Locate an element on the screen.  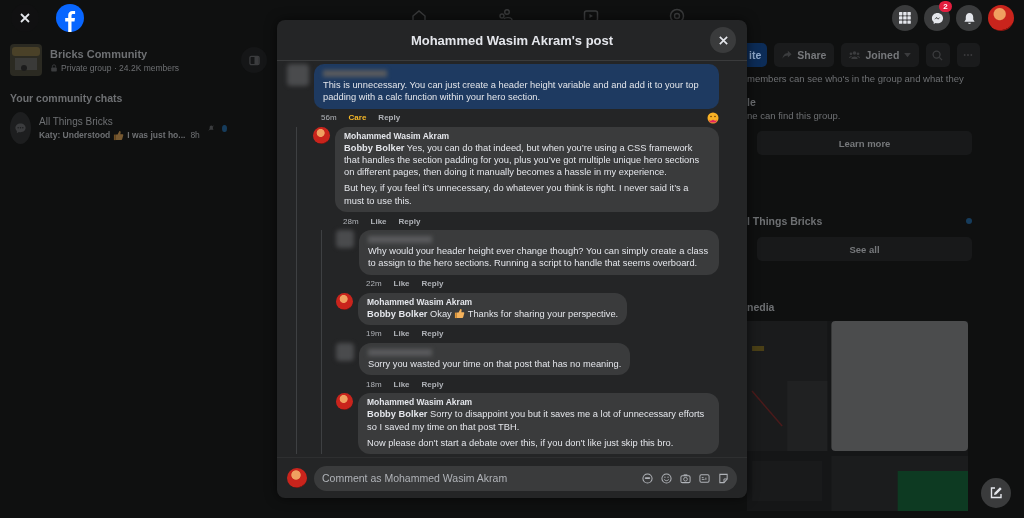
privacy-text: members can see who's in the group and what they is located at coordinates (856, 78).